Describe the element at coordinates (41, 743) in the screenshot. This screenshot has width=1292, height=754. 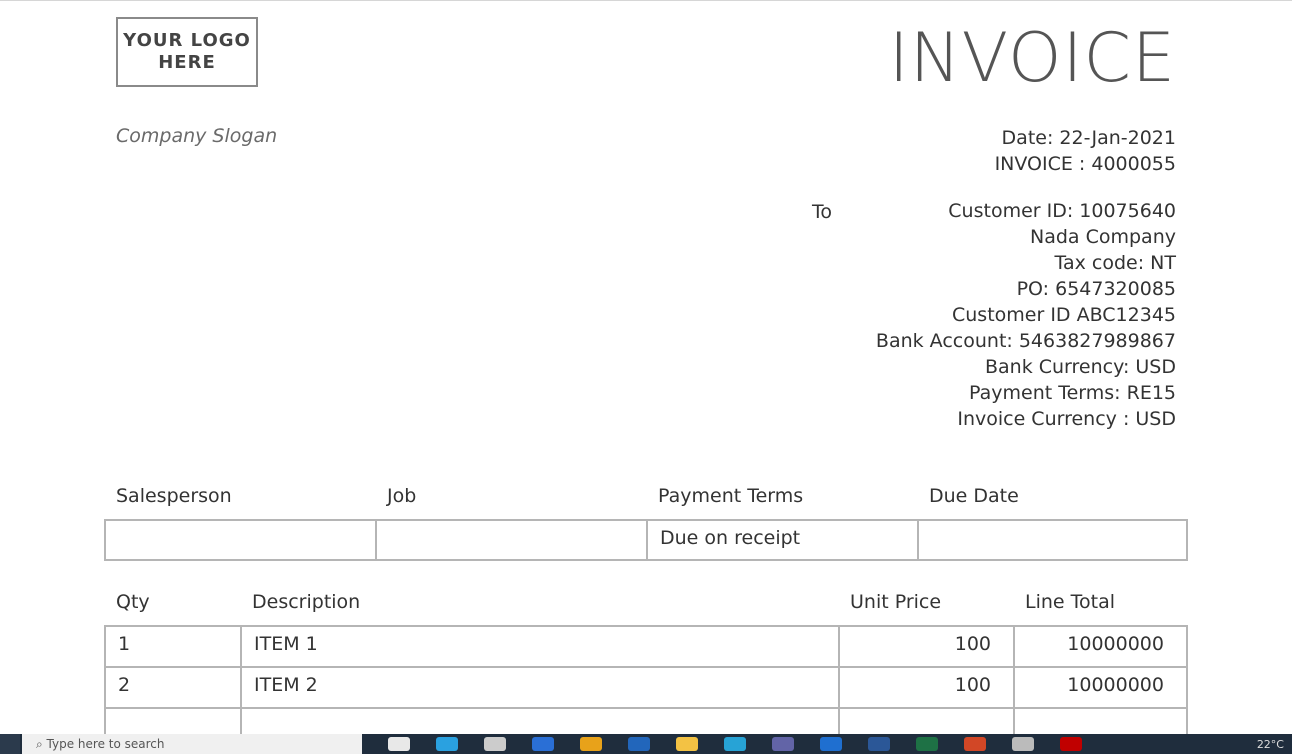
I see `search-icon: ⌕` at that location.